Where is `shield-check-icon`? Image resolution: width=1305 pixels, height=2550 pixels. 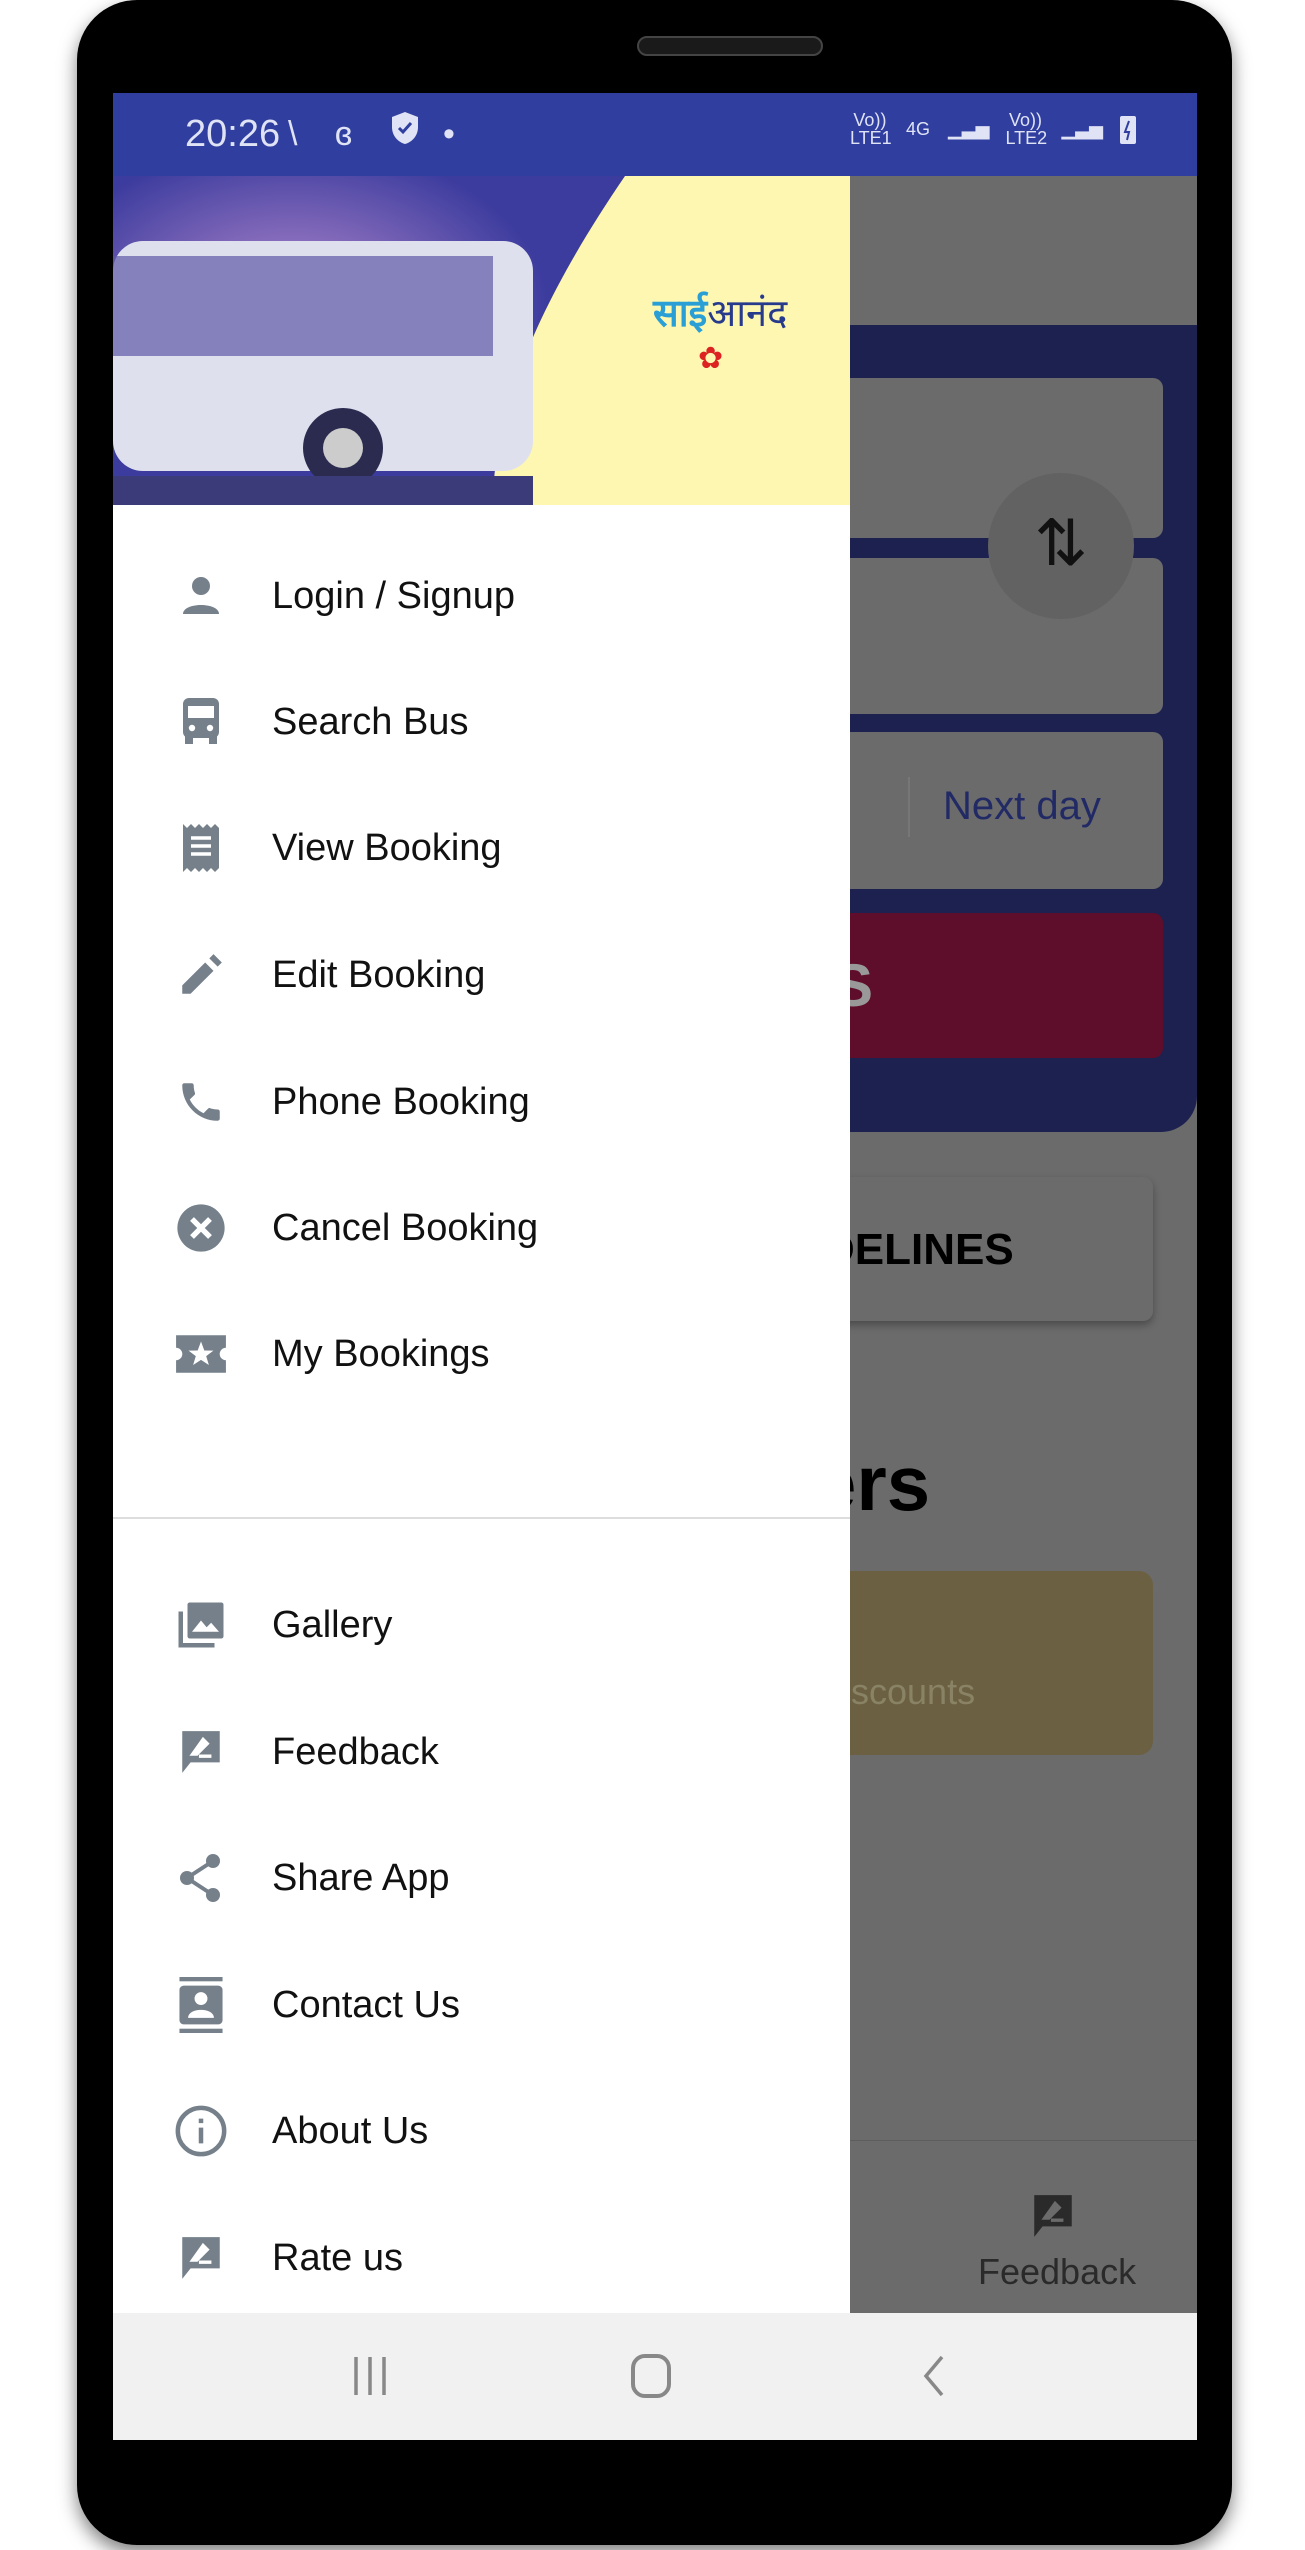 shield-check-icon is located at coordinates (404, 128).